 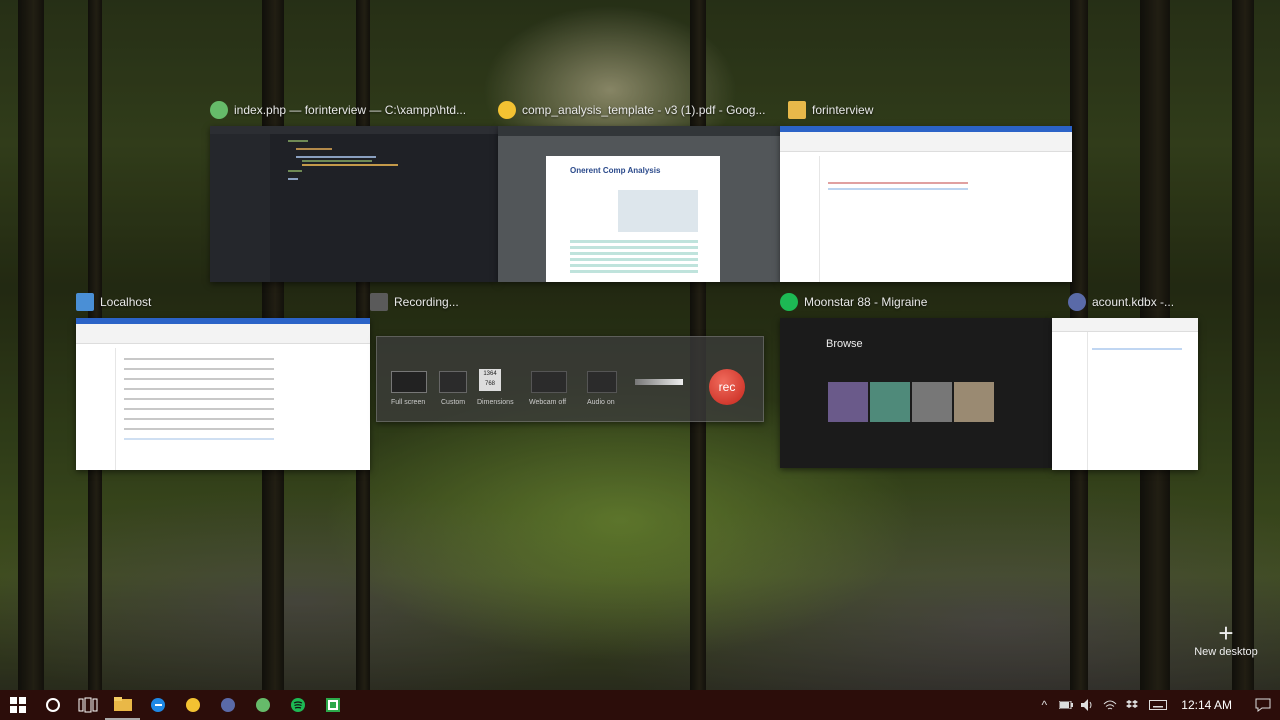 What do you see at coordinates (490, 380) in the screenshot?
I see `dimensions-box: 1364 768` at bounding box center [490, 380].